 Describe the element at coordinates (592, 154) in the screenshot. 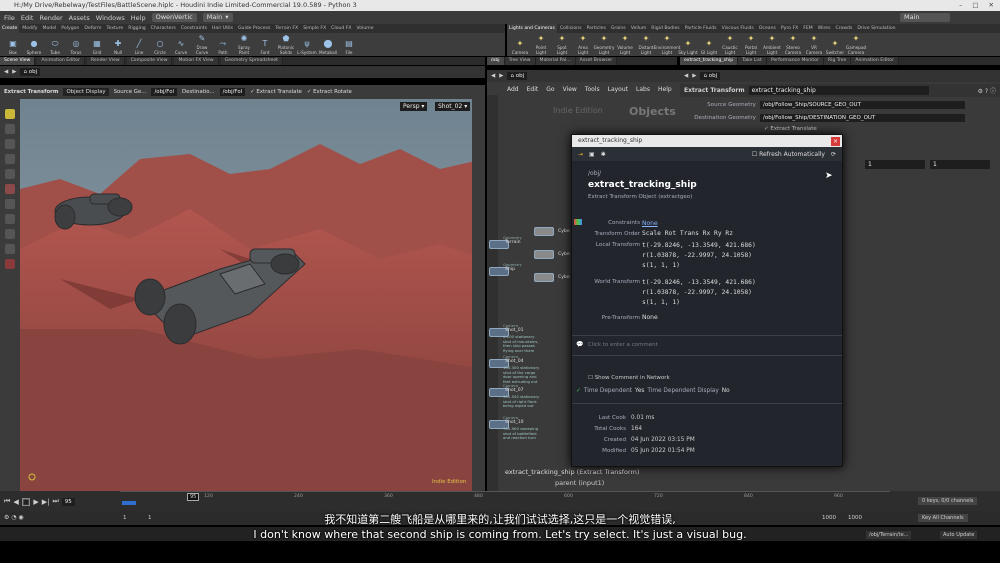

I see `save-icon: ▣` at that location.